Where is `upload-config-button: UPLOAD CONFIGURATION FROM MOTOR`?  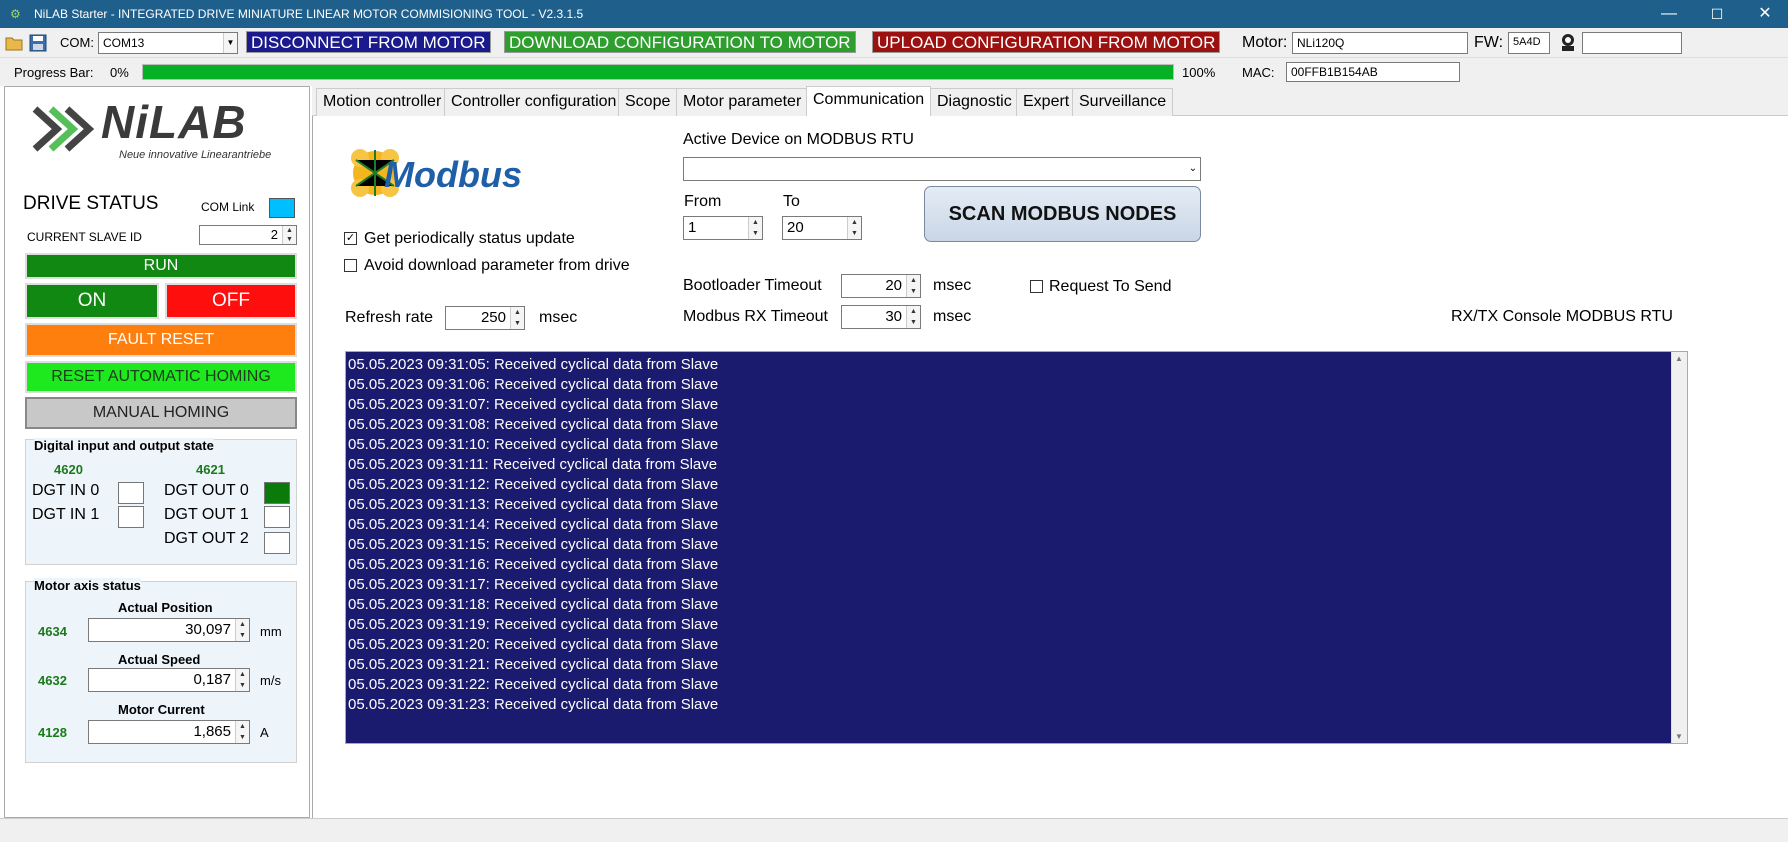
upload-config-button: UPLOAD CONFIGURATION FROM MOTOR is located at coordinates (1046, 42).